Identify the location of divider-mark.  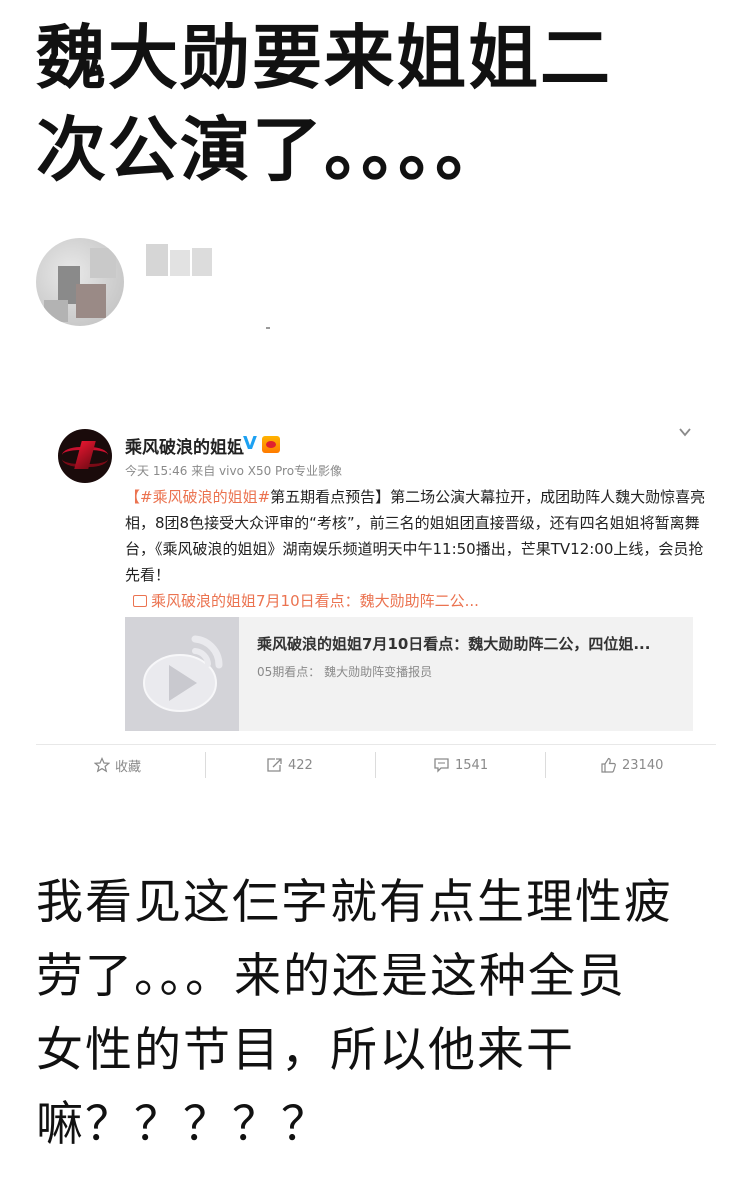
(268, 328).